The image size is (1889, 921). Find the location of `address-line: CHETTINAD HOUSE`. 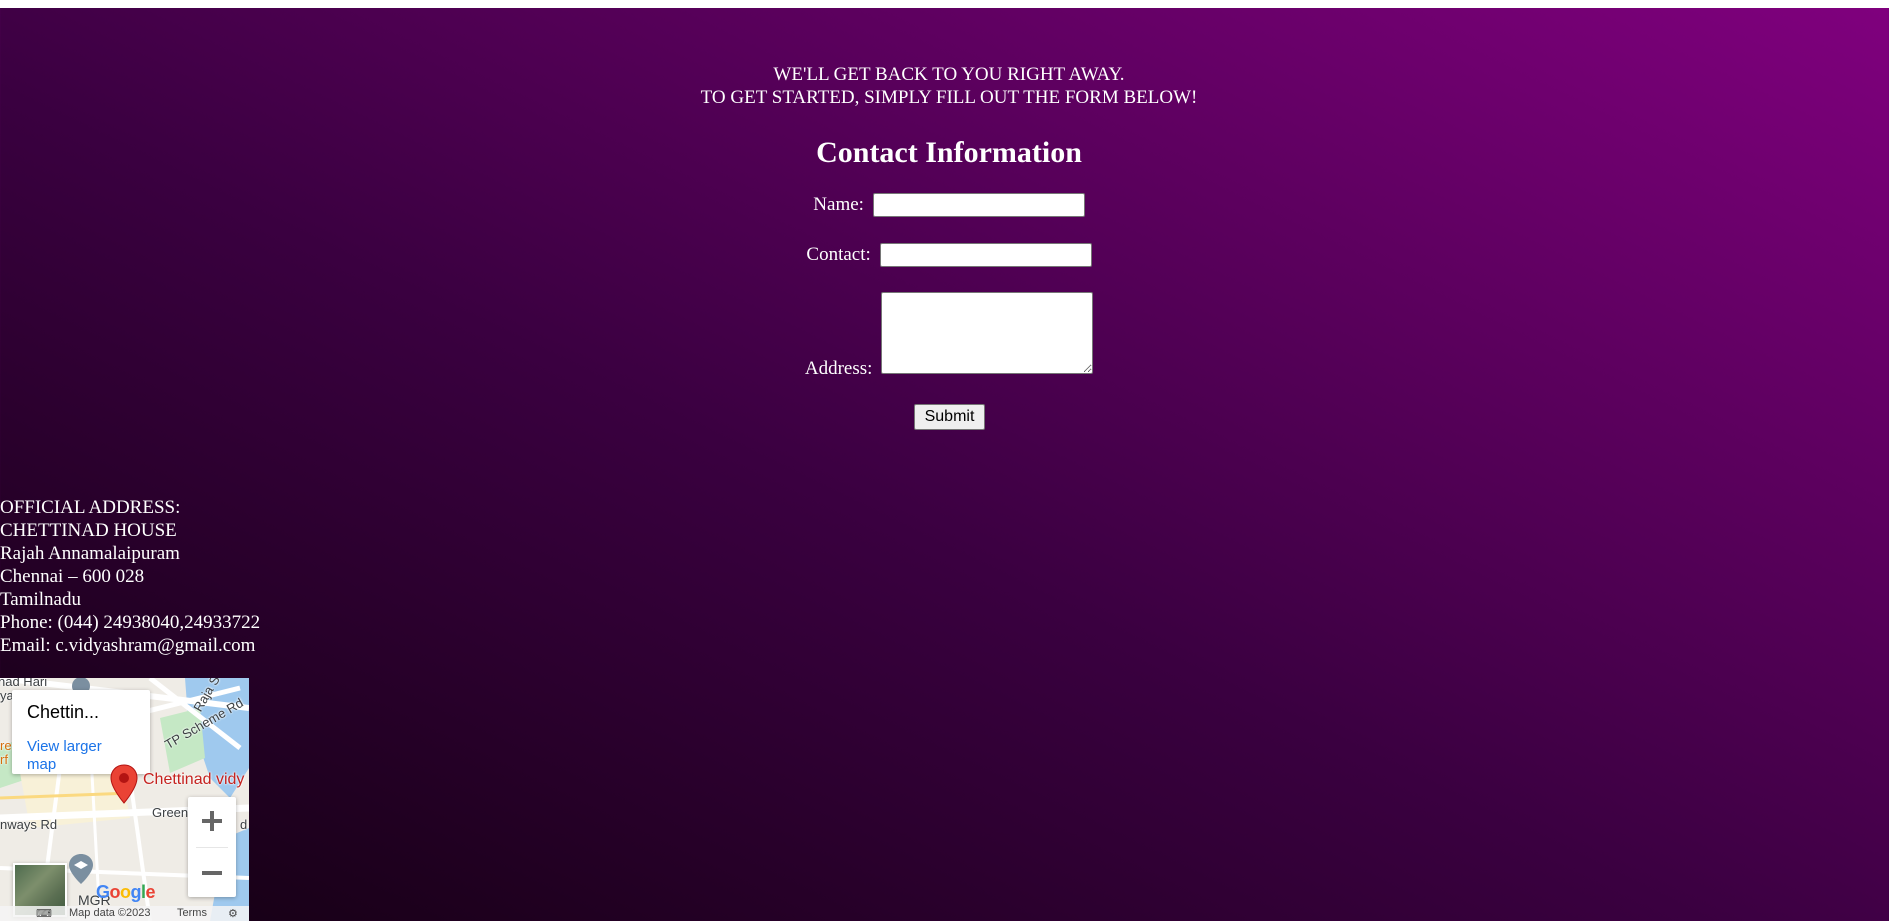

address-line: CHETTINAD HOUSE is located at coordinates (88, 530).